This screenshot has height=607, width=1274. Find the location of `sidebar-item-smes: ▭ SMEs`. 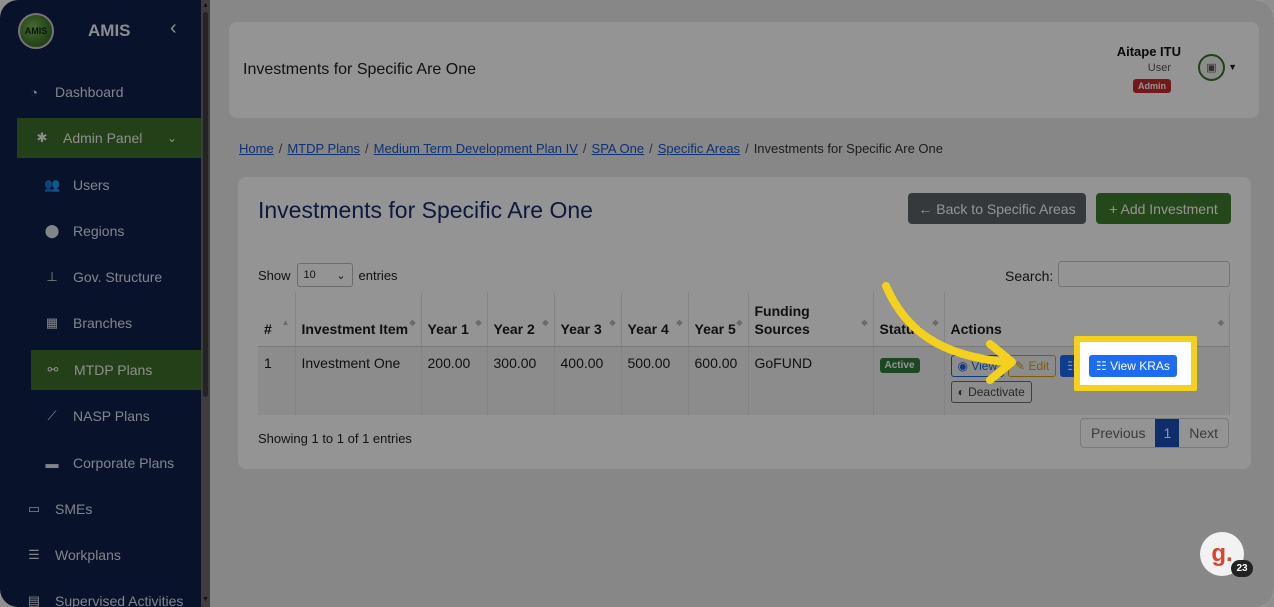

sidebar-item-smes: ▭ SMEs is located at coordinates (100, 509).